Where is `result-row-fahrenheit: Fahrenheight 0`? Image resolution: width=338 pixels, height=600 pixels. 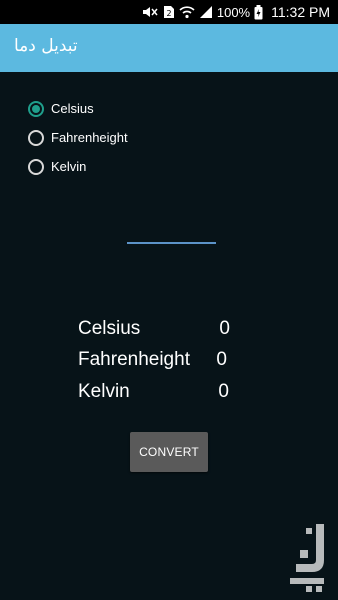
result-row-fahrenheit: Fahrenheight 0 is located at coordinates (154, 363).